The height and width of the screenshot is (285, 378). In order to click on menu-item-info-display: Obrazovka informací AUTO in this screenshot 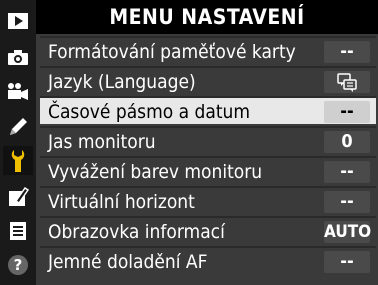, I will do `click(208, 230)`.